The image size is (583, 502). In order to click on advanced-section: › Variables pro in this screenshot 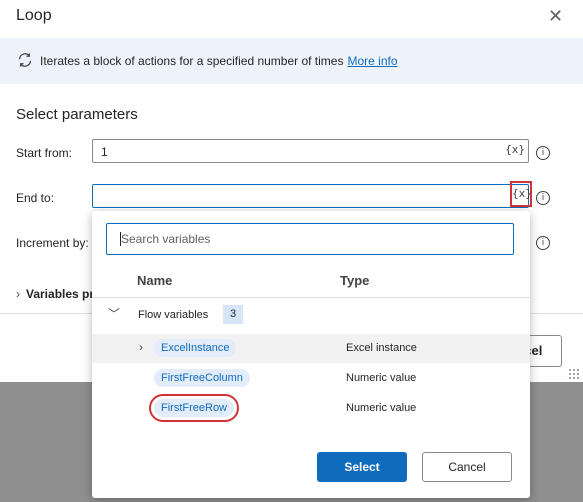, I will do `click(58, 294)`.